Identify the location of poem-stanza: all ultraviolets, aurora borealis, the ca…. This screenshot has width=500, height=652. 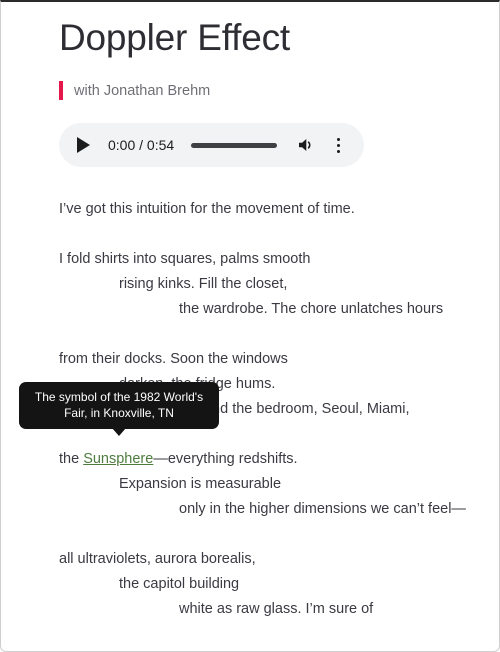
(279, 584).